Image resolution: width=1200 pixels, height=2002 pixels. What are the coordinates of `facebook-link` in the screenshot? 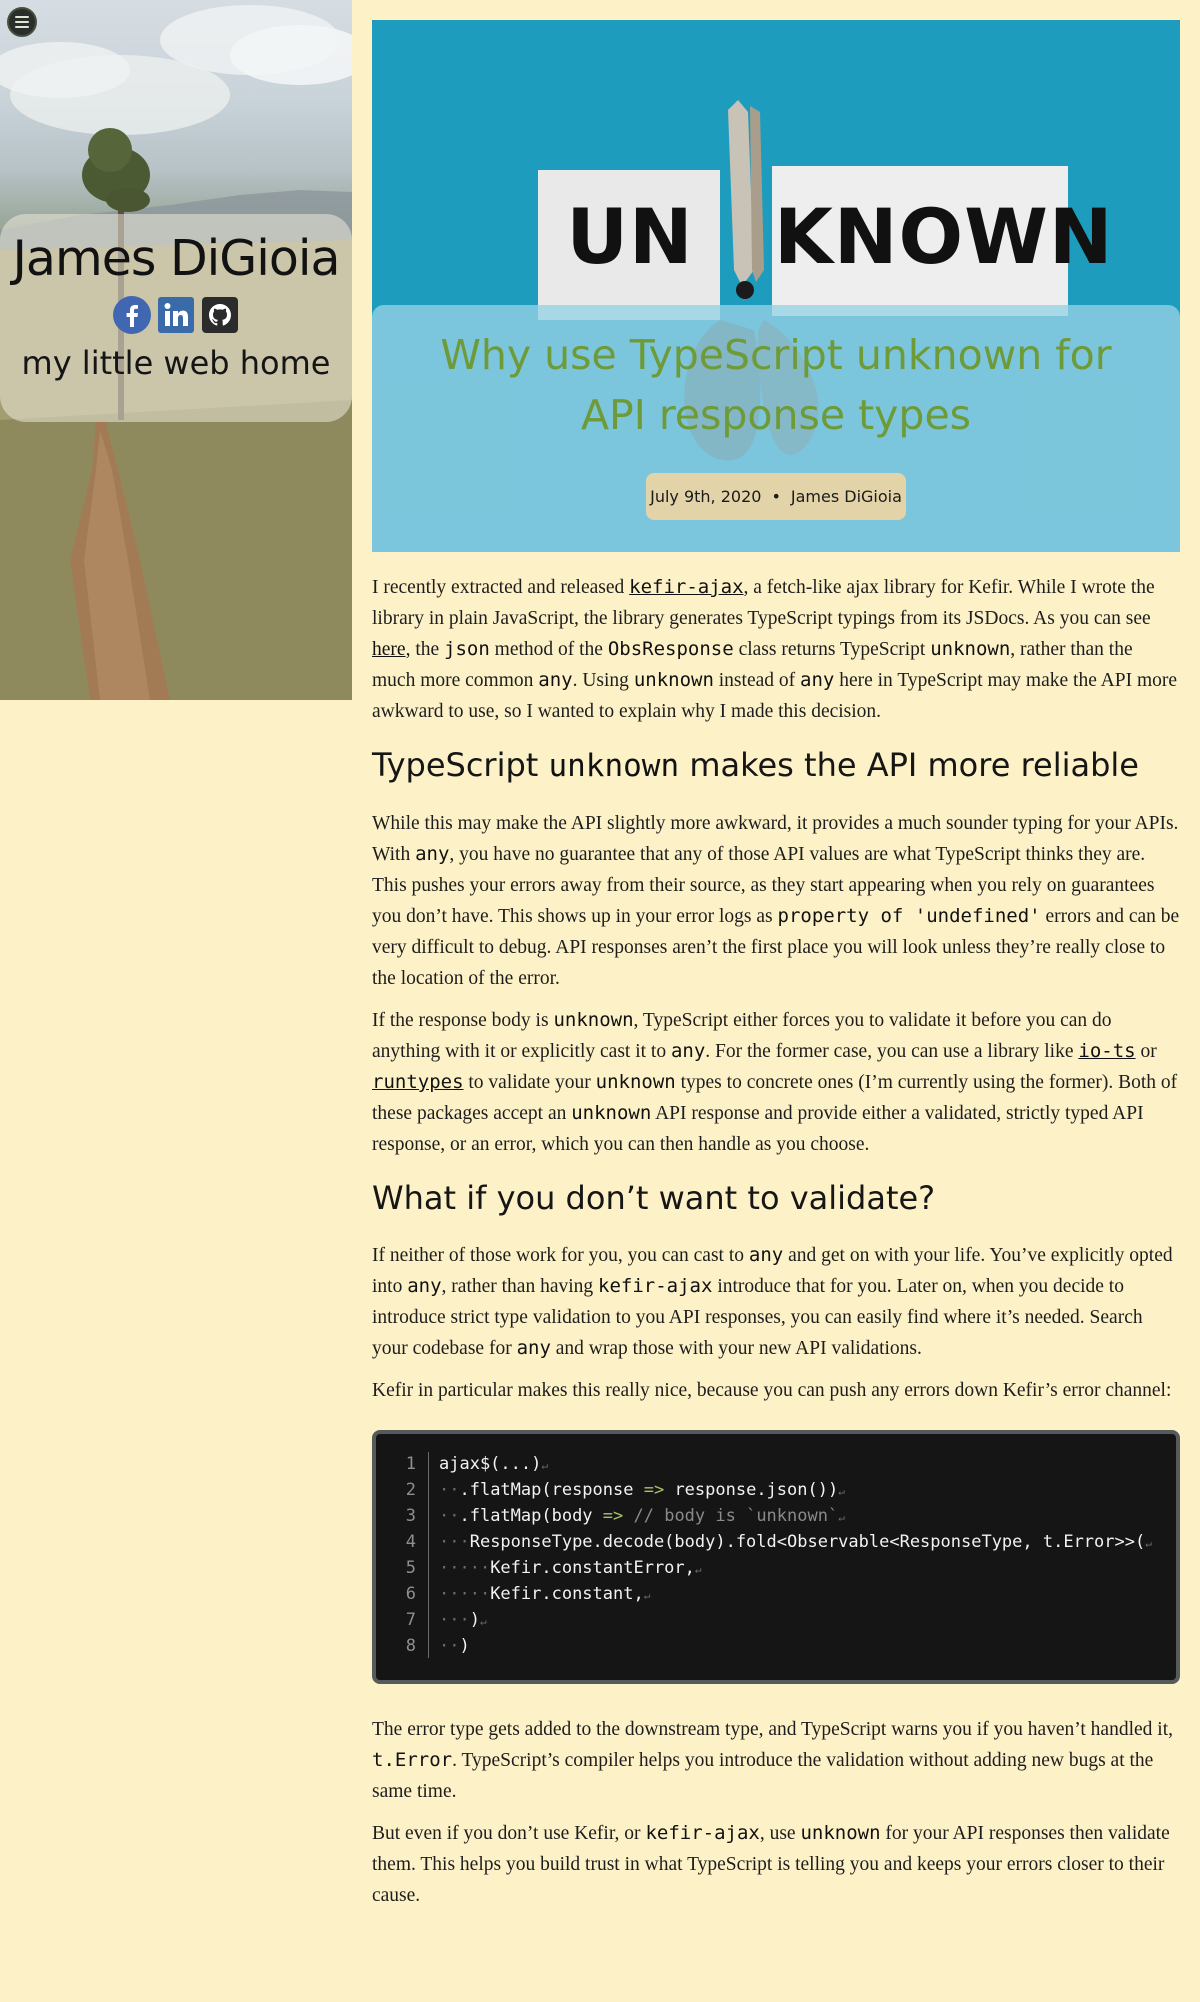 It's located at (132, 314).